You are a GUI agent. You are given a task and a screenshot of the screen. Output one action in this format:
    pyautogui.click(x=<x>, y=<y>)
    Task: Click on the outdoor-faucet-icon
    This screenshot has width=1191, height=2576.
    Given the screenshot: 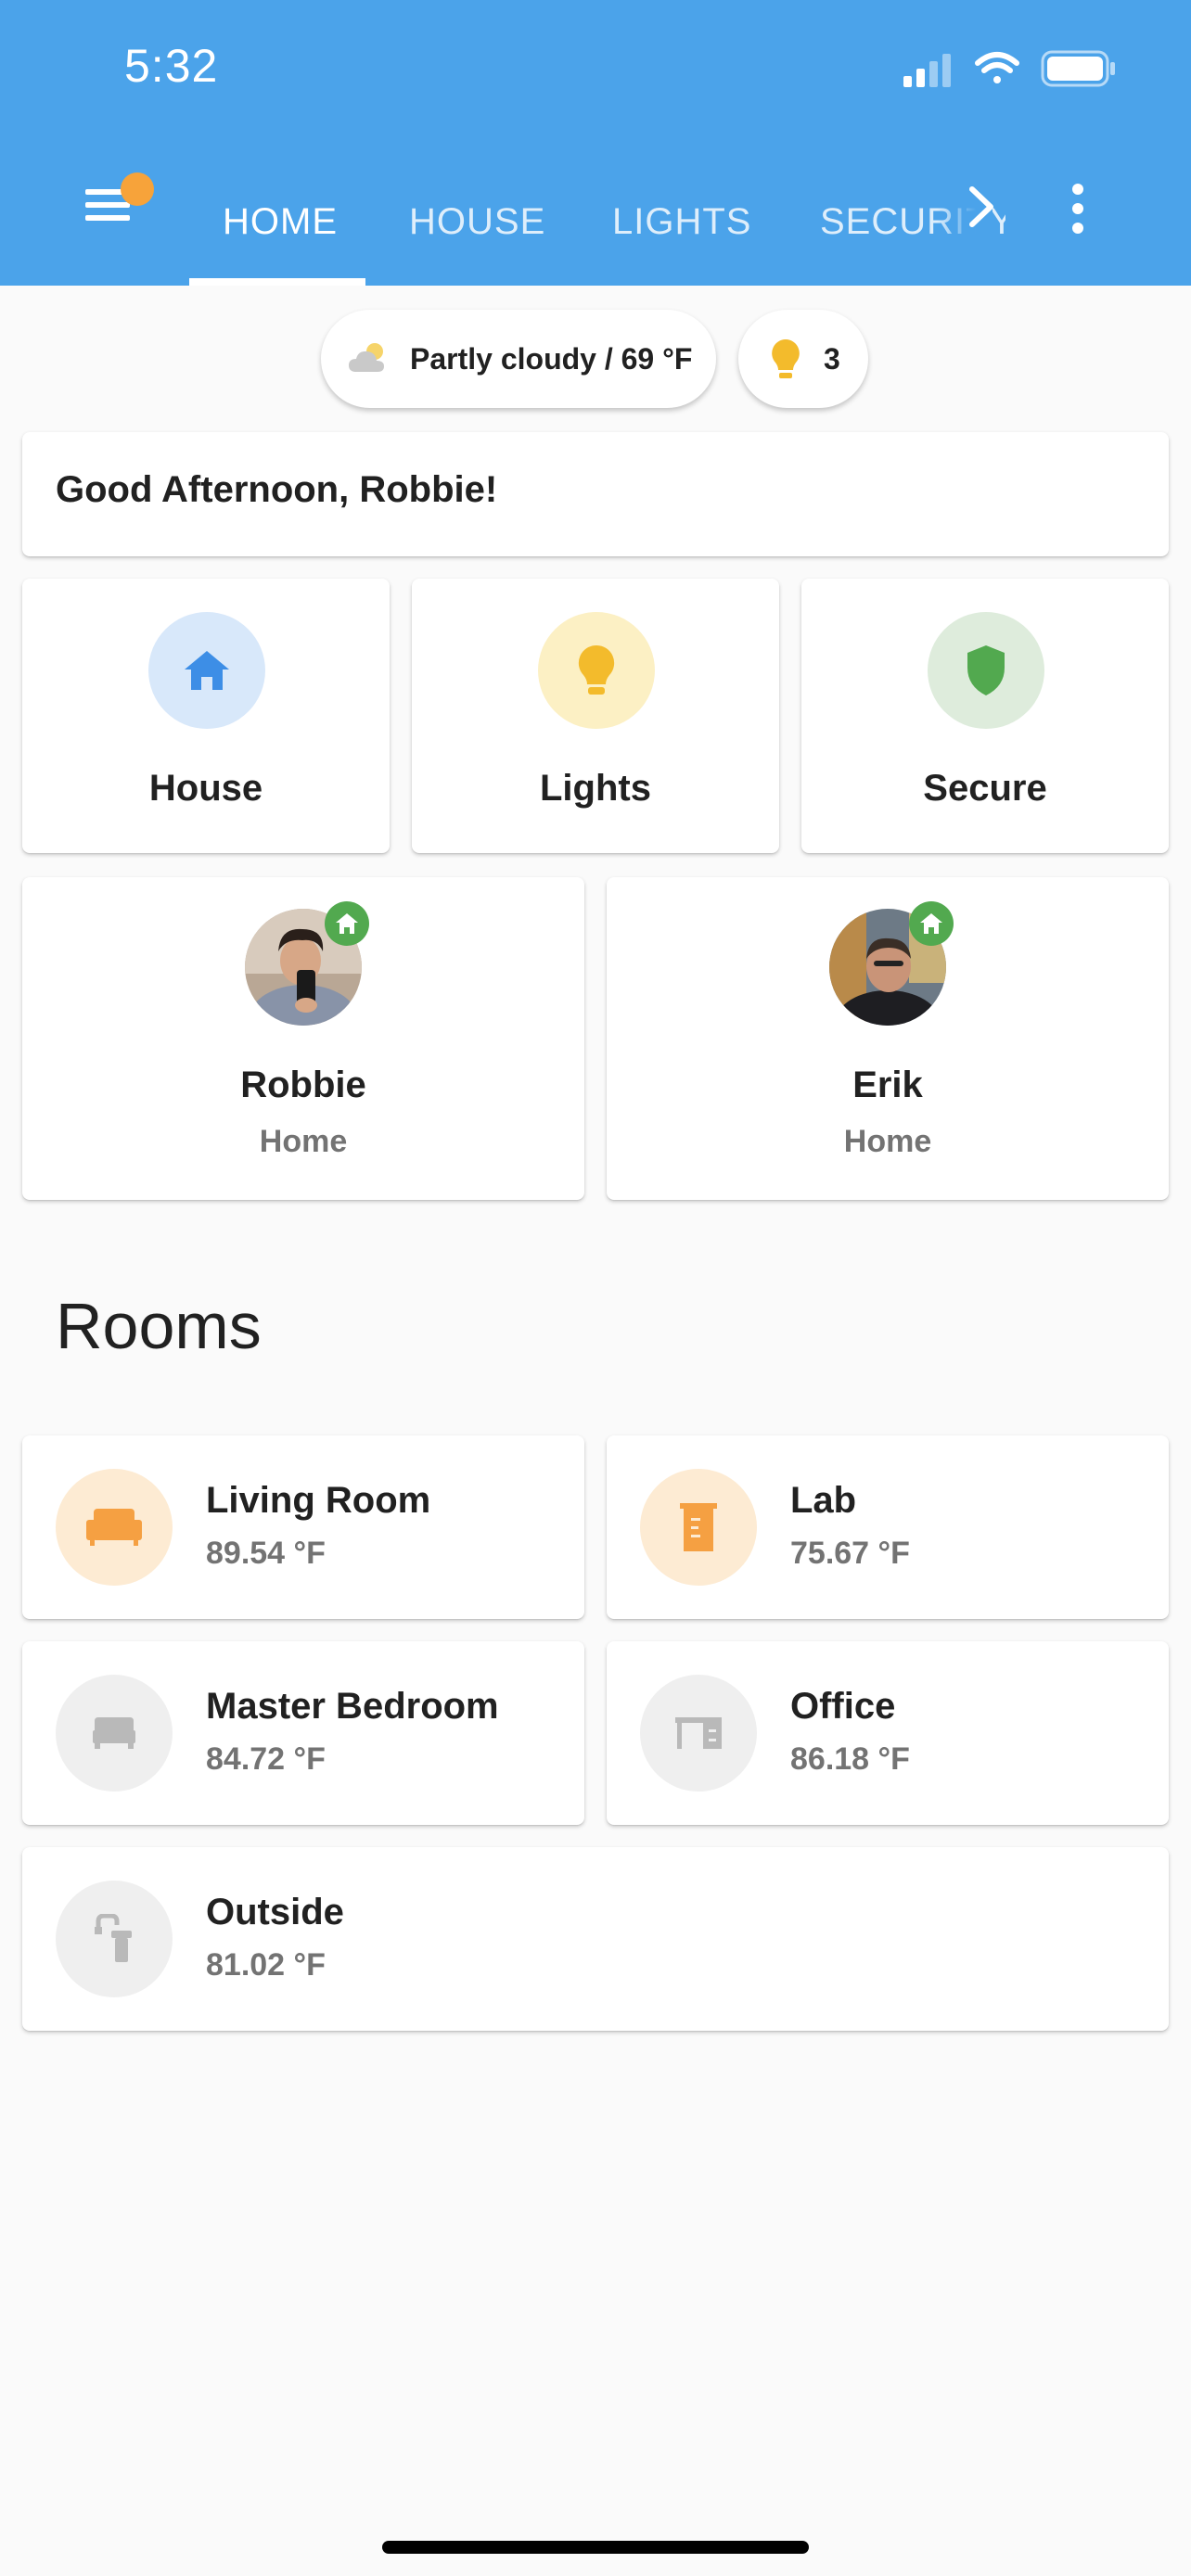 What is the action you would take?
    pyautogui.click(x=113, y=1938)
    